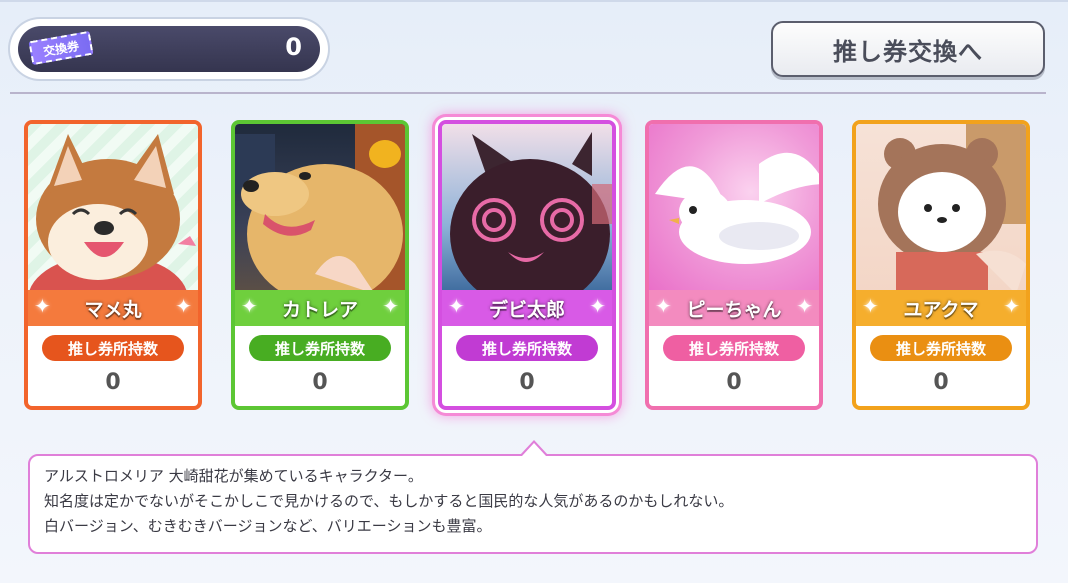  I want to click on ticket-count: 0, so click(293, 47).